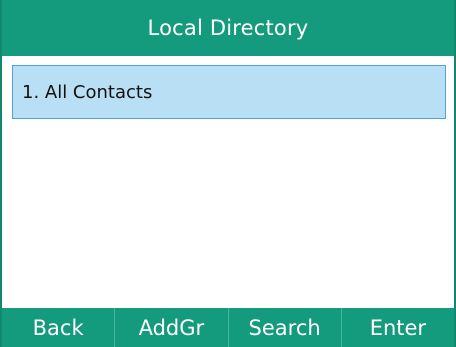 This screenshot has height=347, width=456. I want to click on enter-softkey: Enter, so click(397, 327).